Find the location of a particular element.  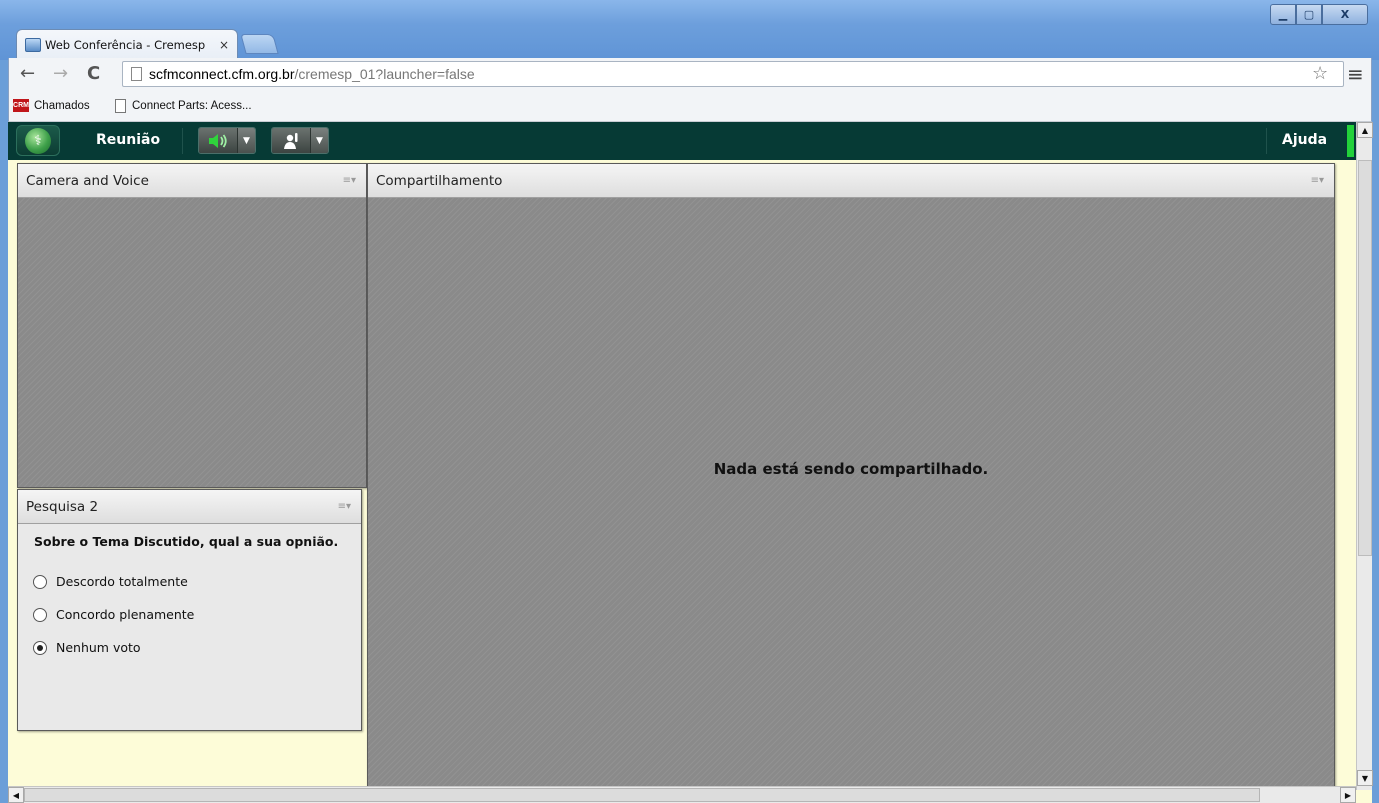

bookmark-label: Chamados is located at coordinates (62, 105).